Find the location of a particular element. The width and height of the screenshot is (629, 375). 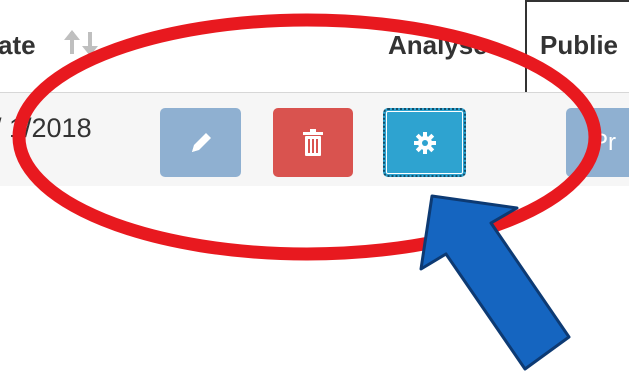

pencil-icon is located at coordinates (201, 142).